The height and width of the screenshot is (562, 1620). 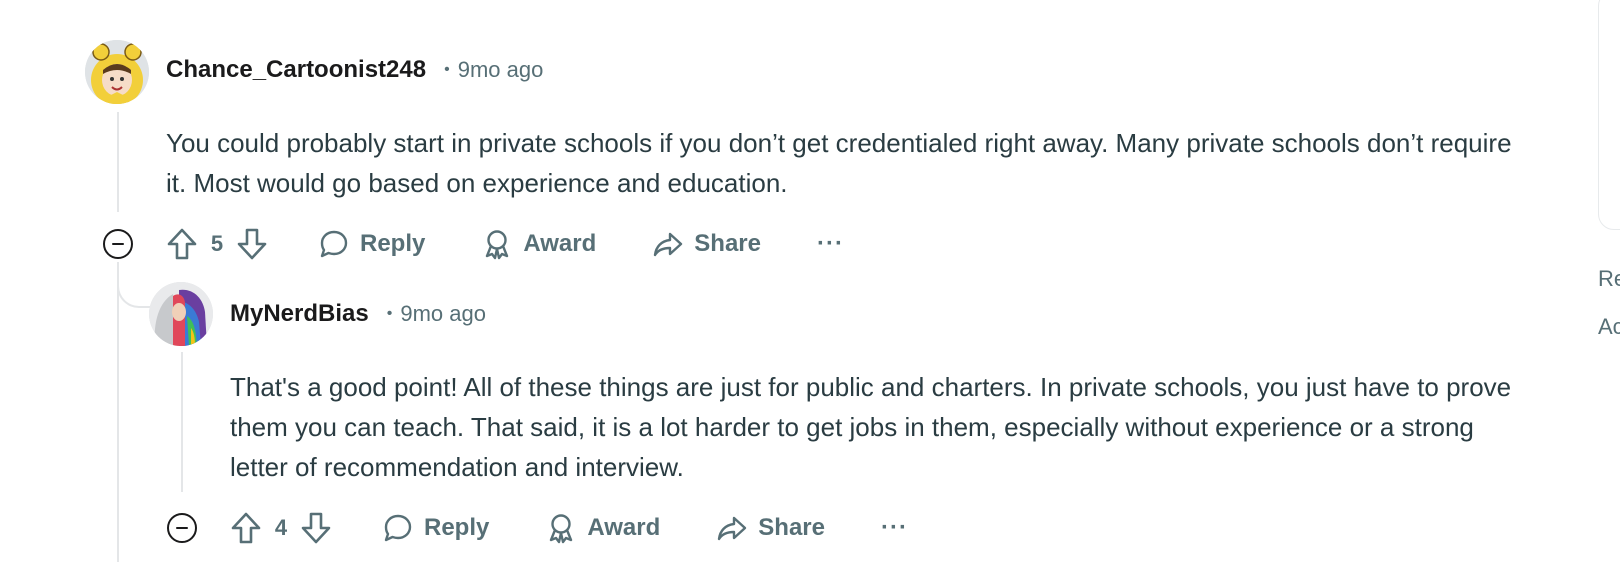 I want to click on action-bar: 5 Reply Award Share ···, so click(x=504, y=244).